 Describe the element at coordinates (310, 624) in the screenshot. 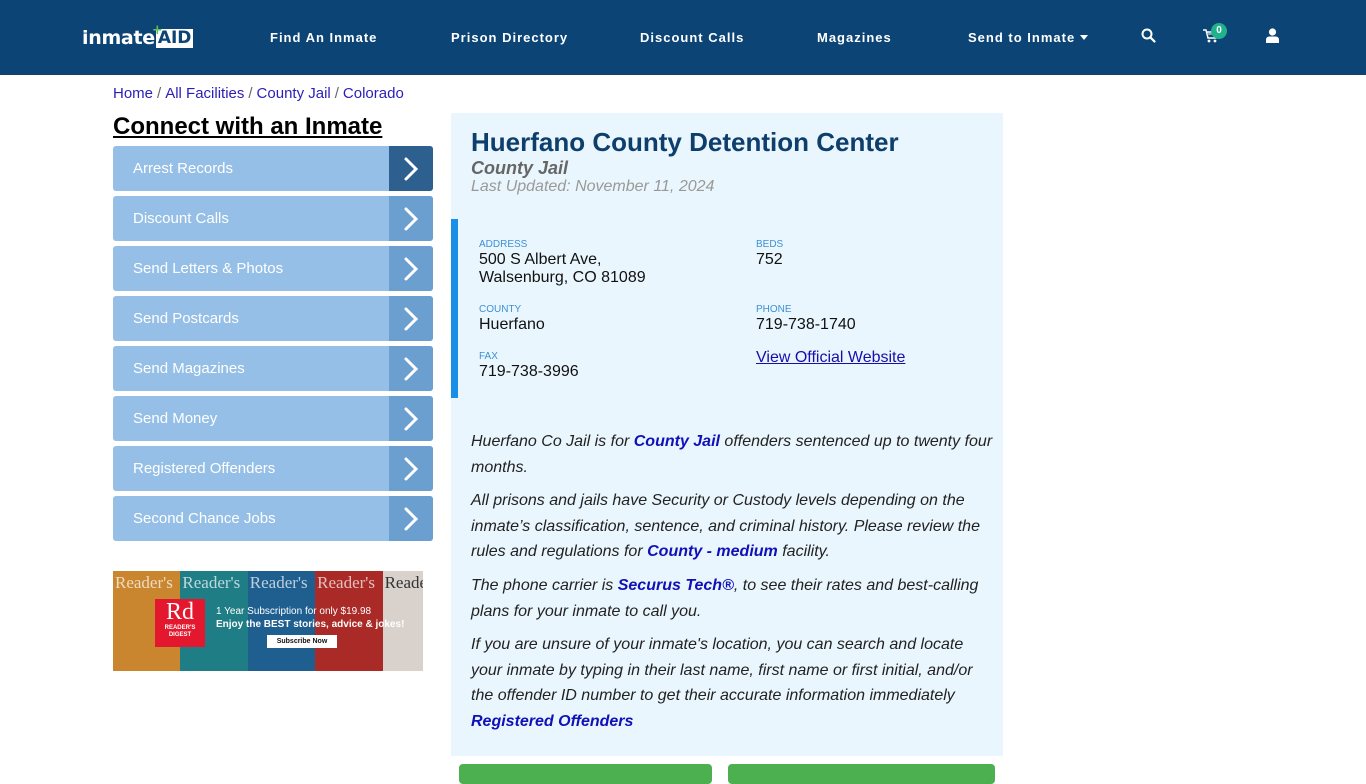

I see `ad-tagline: Enjoy the BEST stories, advice & jokes!` at that location.